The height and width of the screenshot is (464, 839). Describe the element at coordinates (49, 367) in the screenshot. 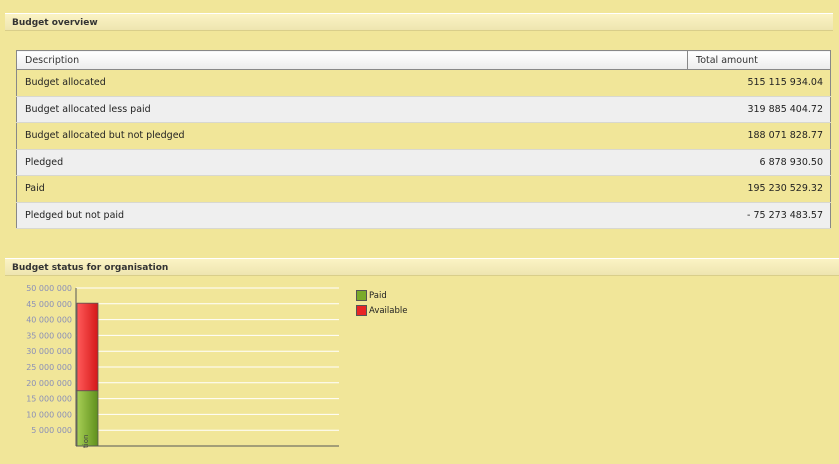

I see `y-tick-label: 25 000 000` at that location.